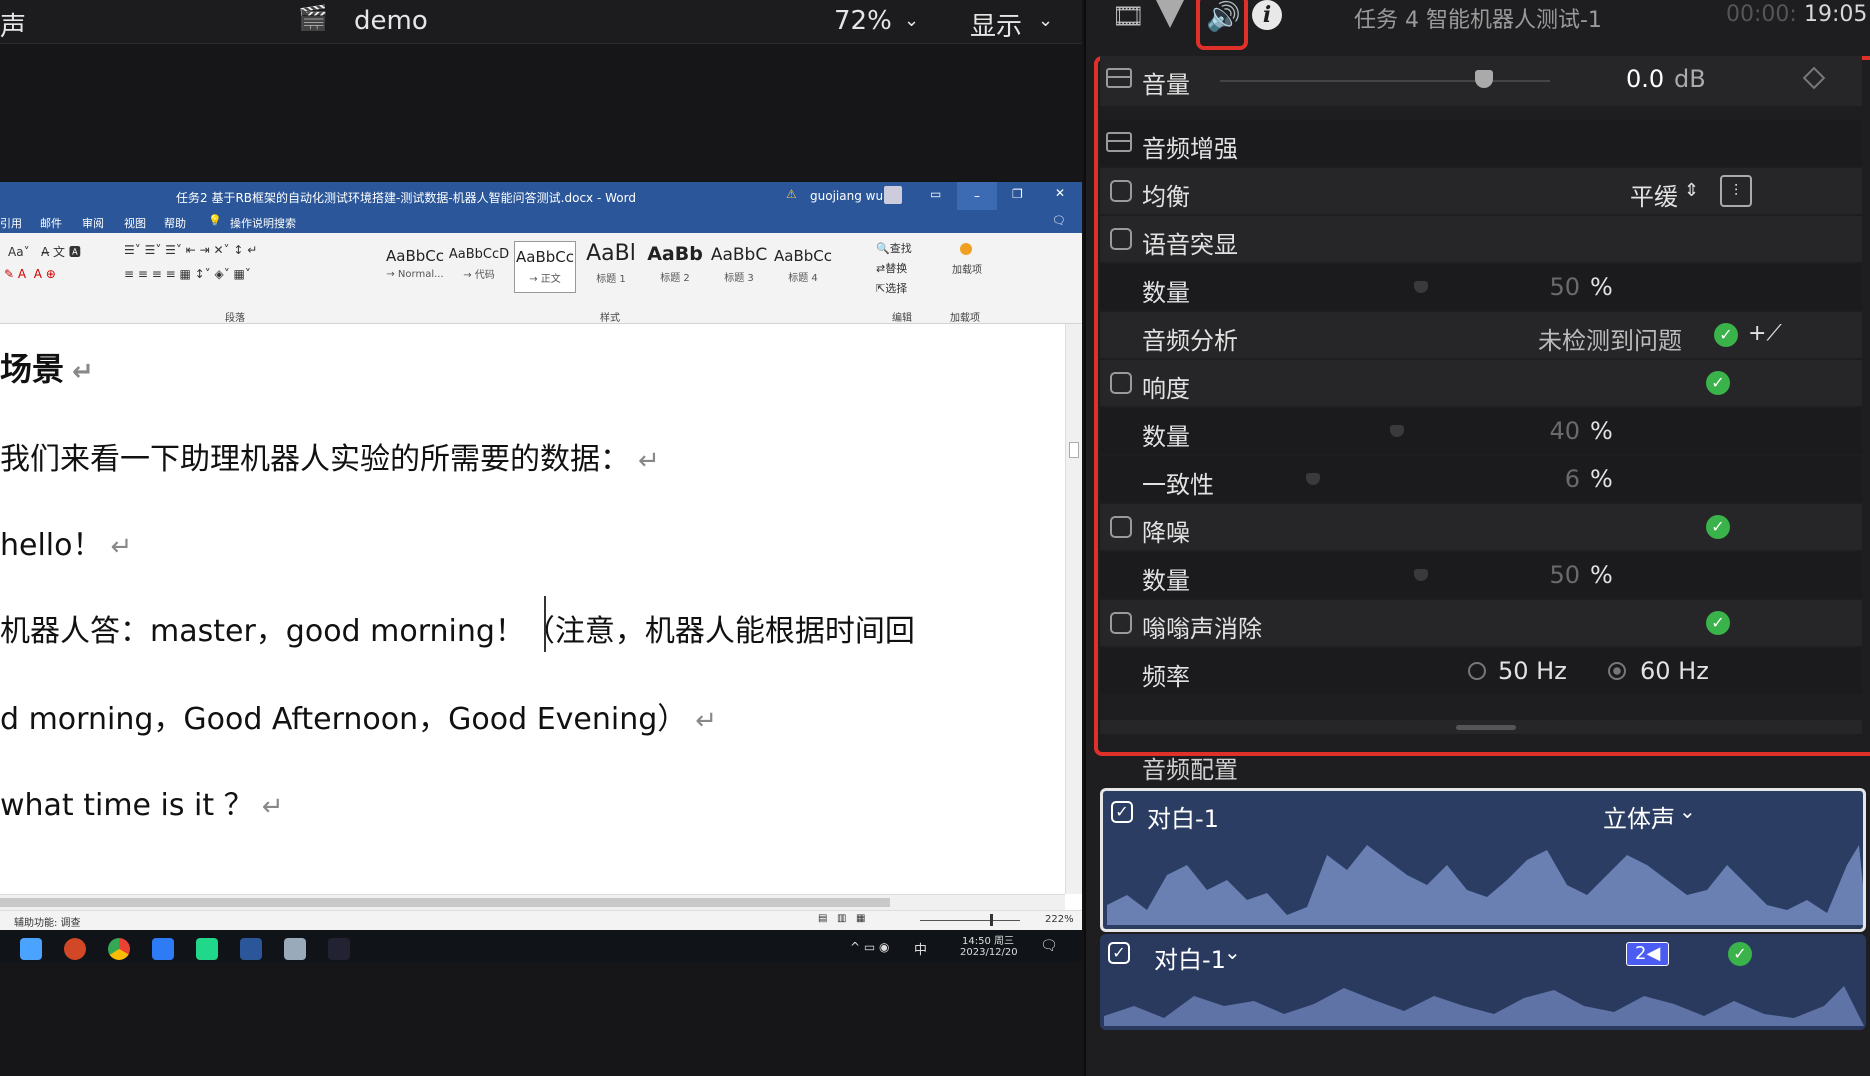 Image resolution: width=1870 pixels, height=1076 pixels. Describe the element at coordinates (1178, 485) in the screenshot. I see `uniformity-label: 一致性` at that location.